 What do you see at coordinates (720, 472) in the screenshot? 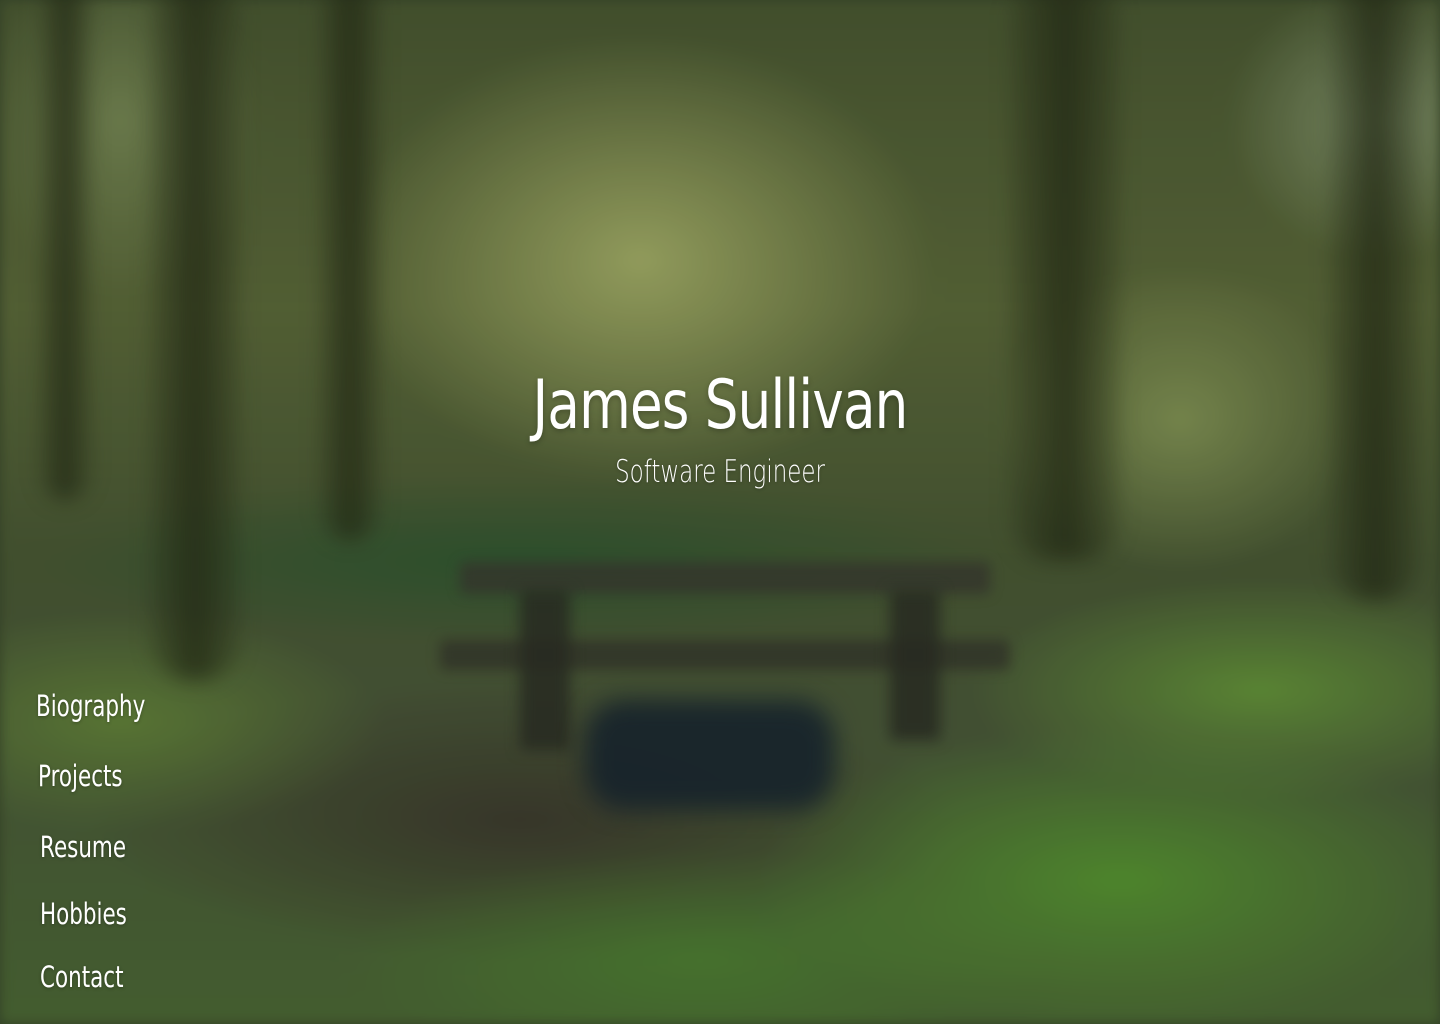
I see `page-subtitle: Software Engineer` at bounding box center [720, 472].